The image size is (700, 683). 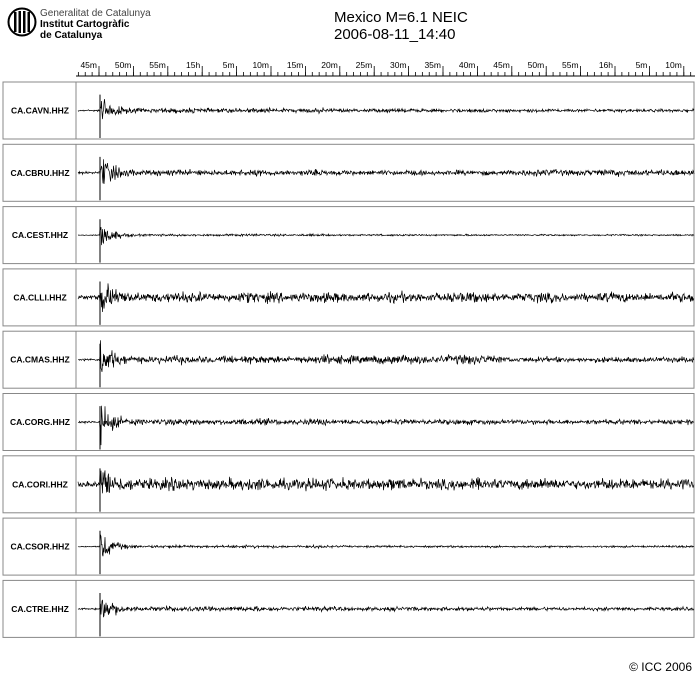 What do you see at coordinates (40, 360) in the screenshot?
I see `station-label: CA.CMAS.HHZ` at bounding box center [40, 360].